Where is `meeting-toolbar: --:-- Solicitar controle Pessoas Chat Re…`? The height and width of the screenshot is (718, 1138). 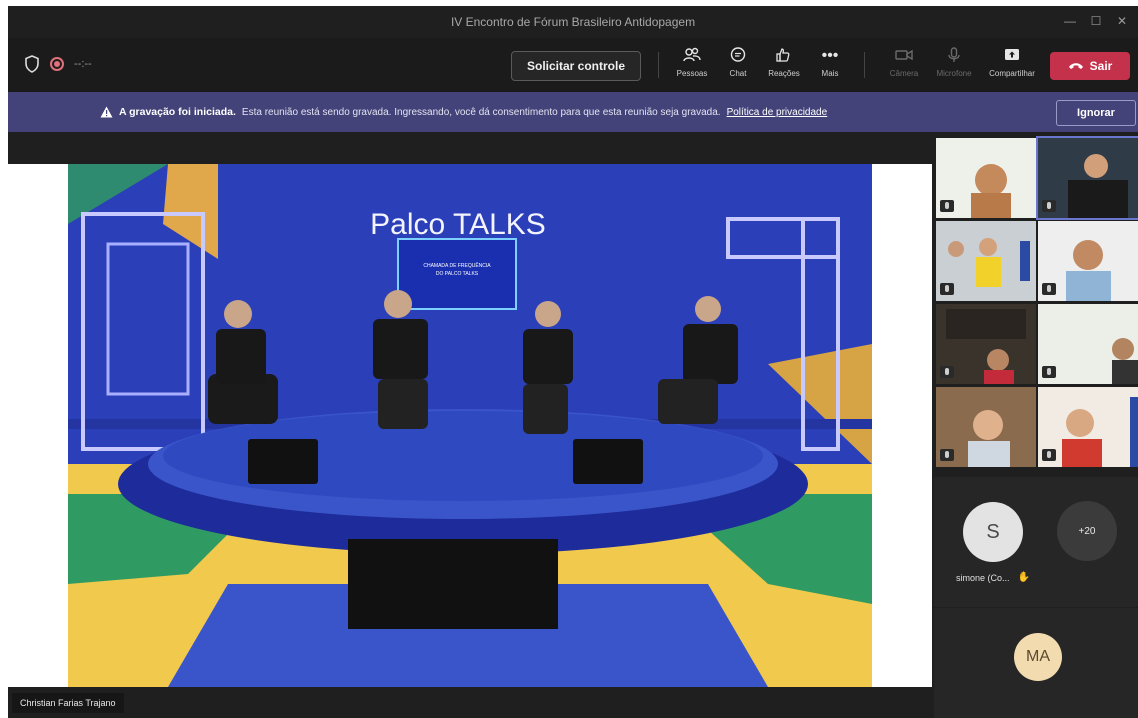 meeting-toolbar: --:-- Solicitar controle Pessoas Chat Re… is located at coordinates (573, 65).